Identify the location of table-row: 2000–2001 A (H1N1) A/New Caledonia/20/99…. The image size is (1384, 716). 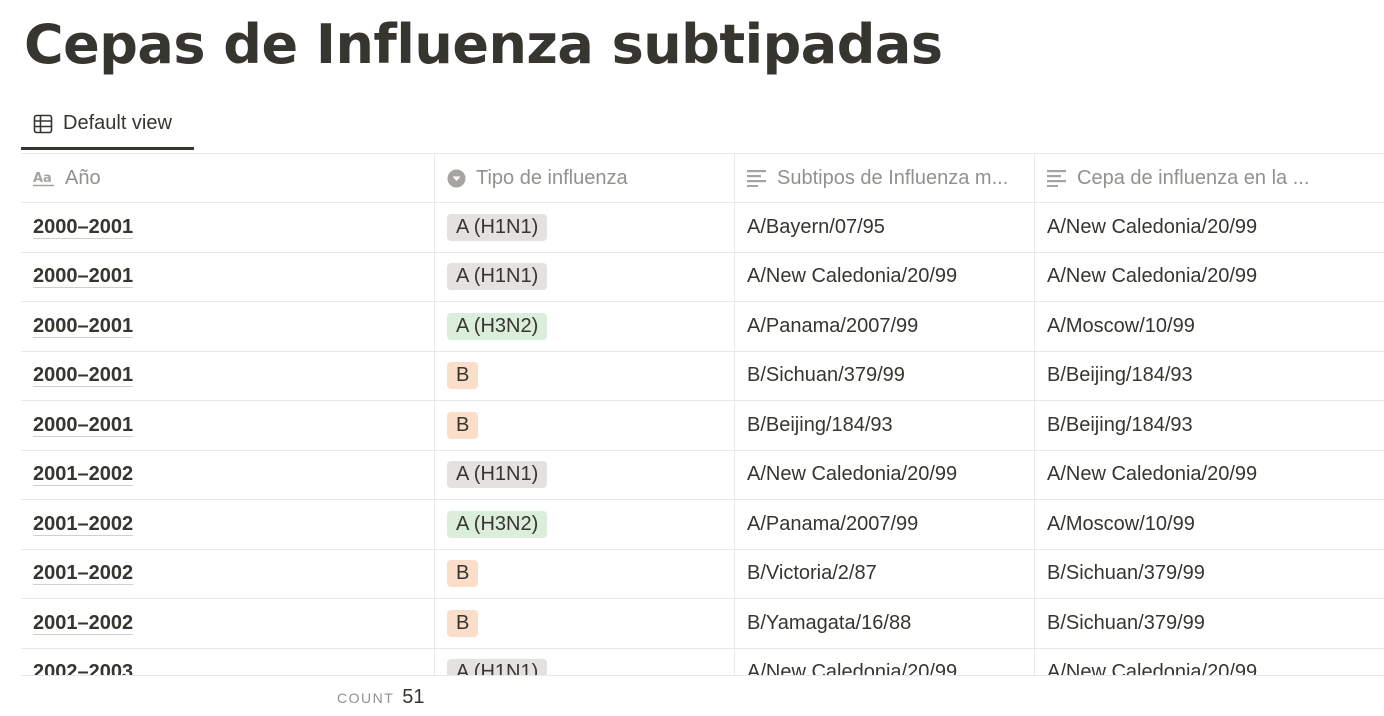
(702, 277).